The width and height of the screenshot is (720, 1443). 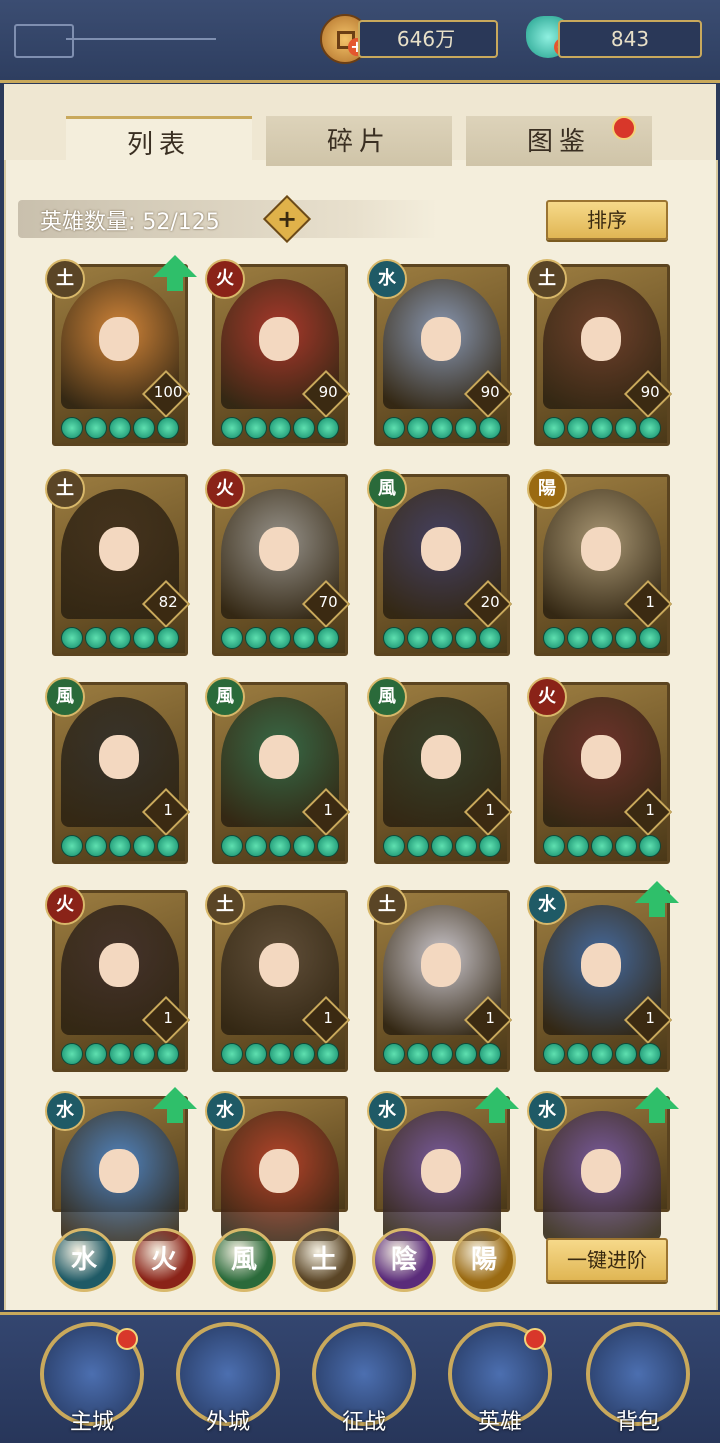 I want to click on quick-advance-button: 一键进阶, so click(x=607, y=1260).